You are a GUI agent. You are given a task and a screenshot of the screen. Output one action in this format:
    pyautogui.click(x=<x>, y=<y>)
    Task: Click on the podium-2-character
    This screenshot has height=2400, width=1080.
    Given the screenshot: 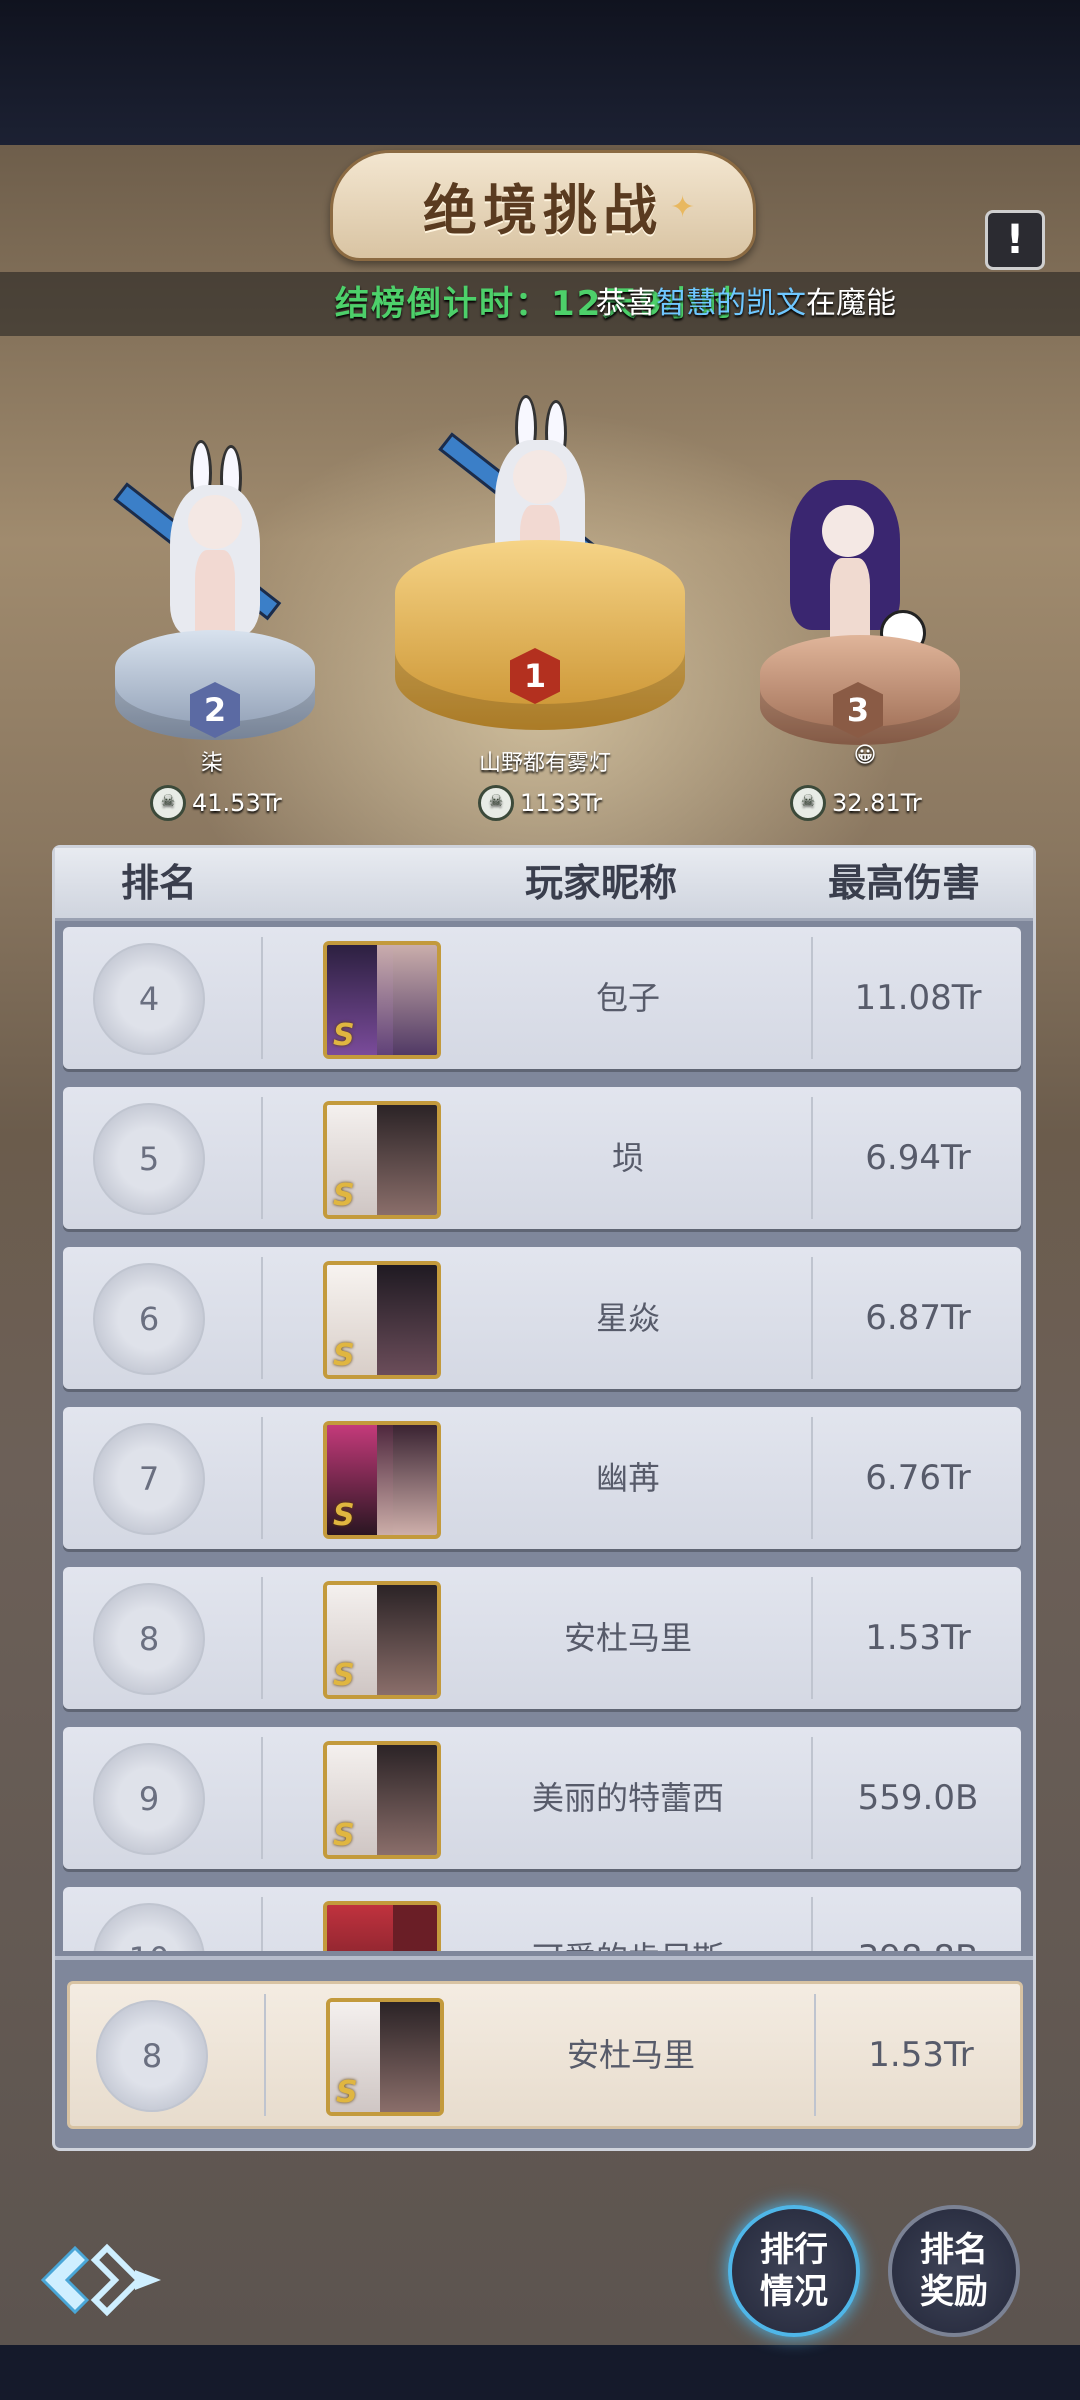 What is the action you would take?
    pyautogui.click(x=201, y=545)
    